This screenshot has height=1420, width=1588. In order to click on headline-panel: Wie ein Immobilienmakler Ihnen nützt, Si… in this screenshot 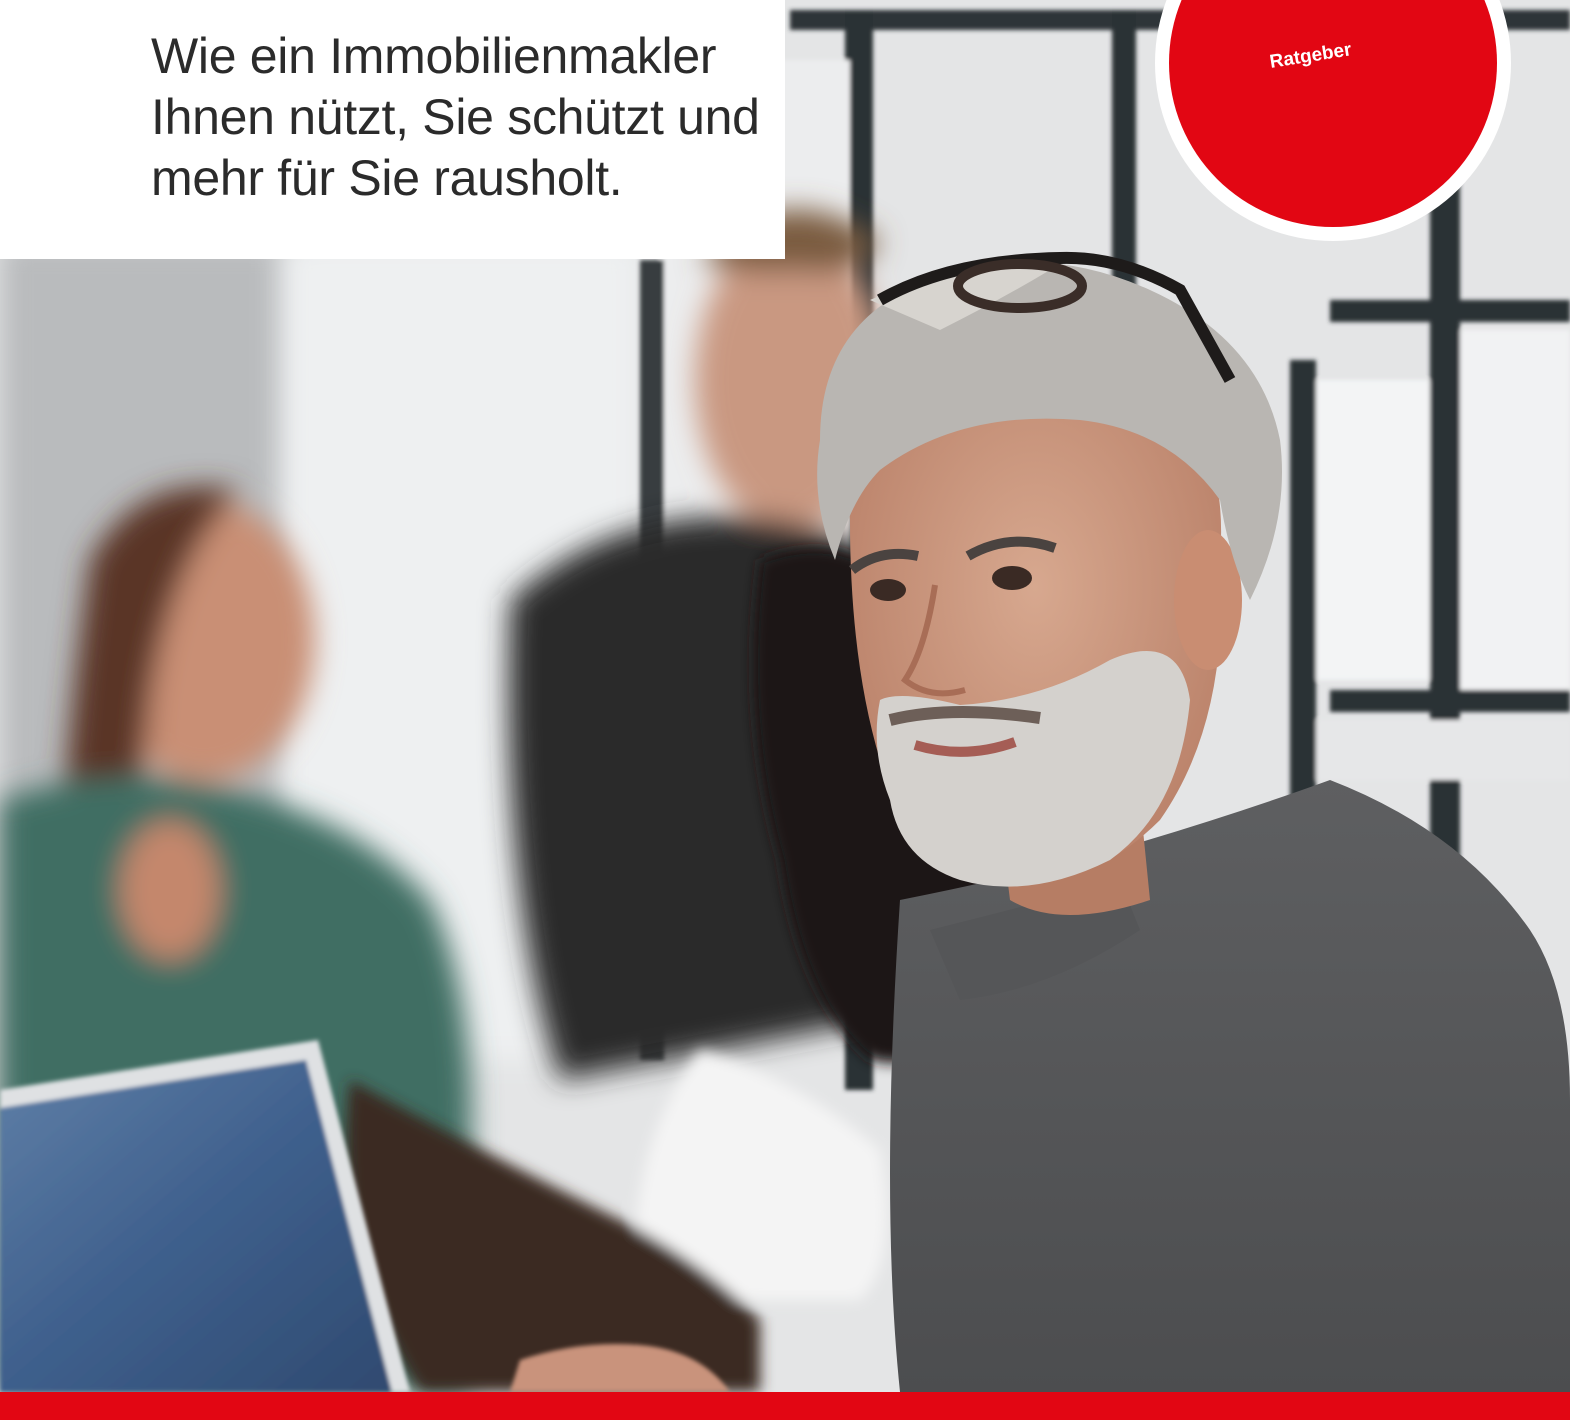, I will do `click(392, 129)`.